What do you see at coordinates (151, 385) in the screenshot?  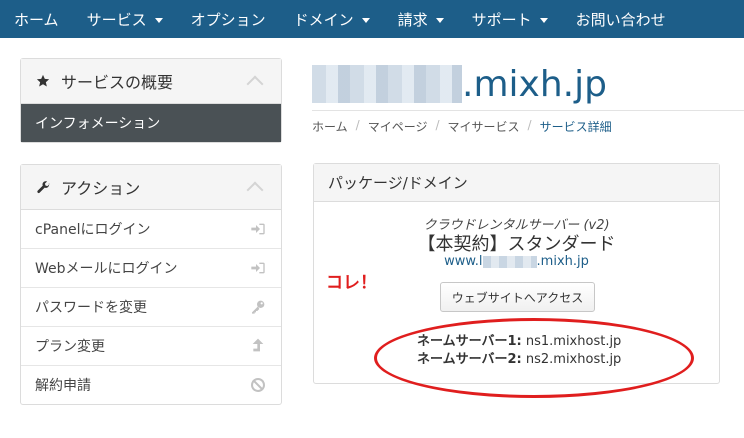 I see `sidebar-item-cancel-request: 解約申請` at bounding box center [151, 385].